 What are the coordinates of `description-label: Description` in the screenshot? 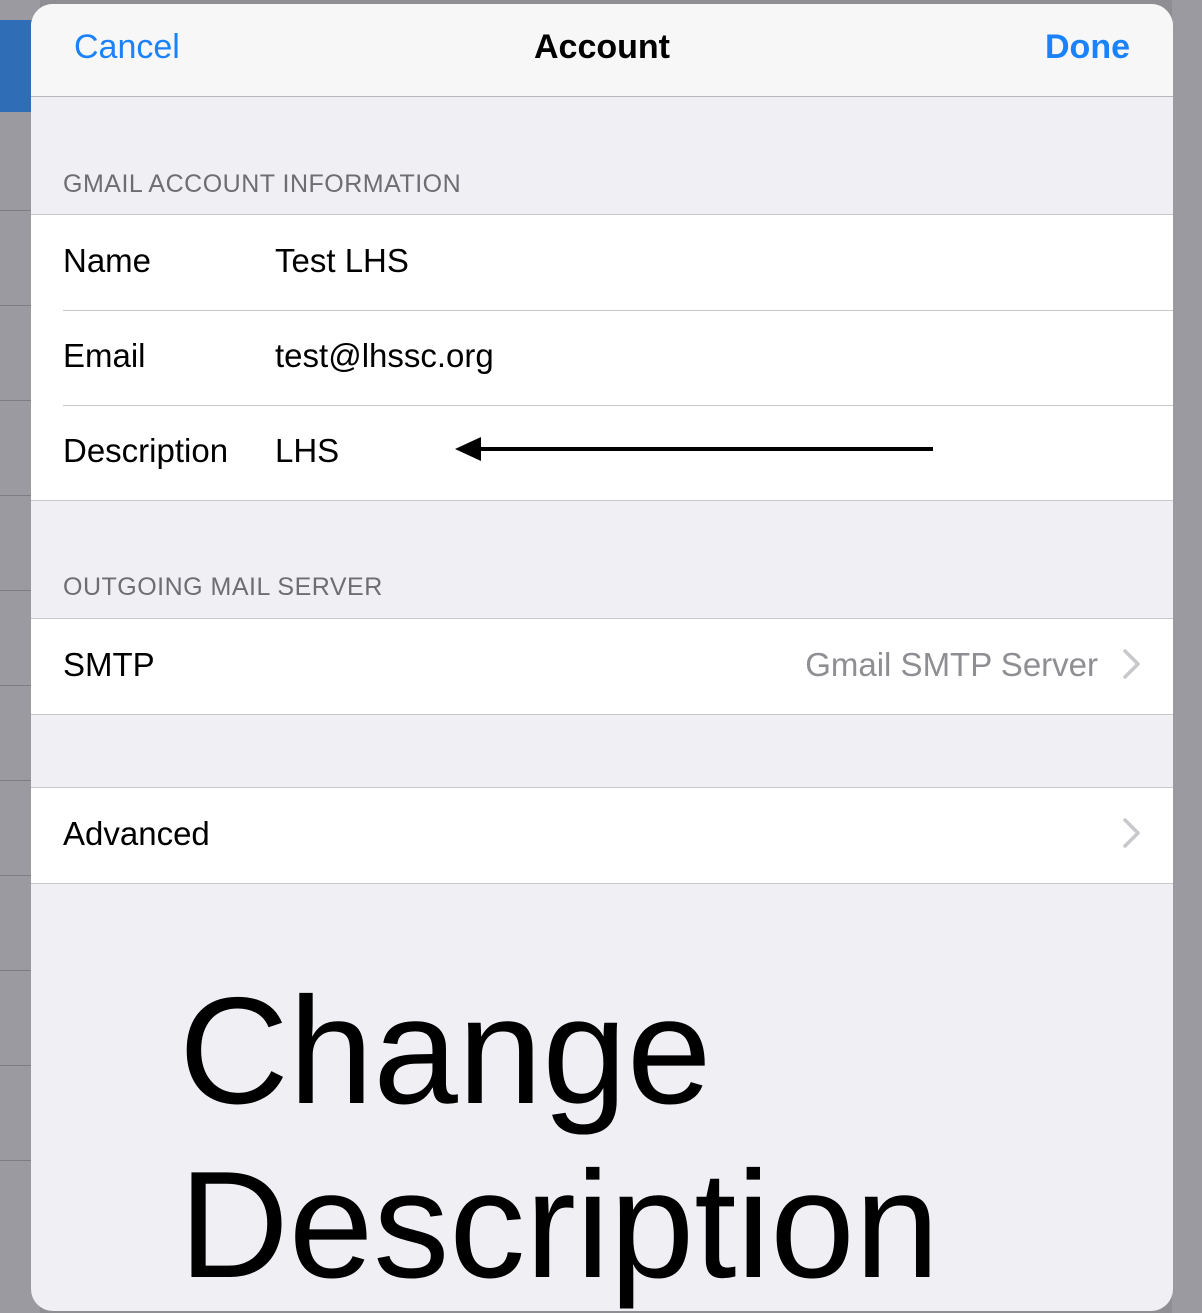 It's located at (146, 450).